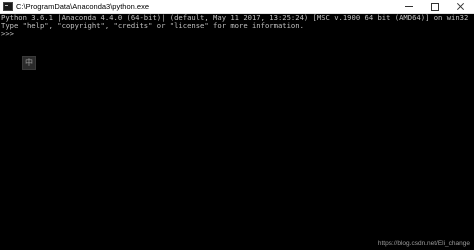 This screenshot has width=474, height=250. I want to click on ime-mode-indicator: 中, so click(29, 63).